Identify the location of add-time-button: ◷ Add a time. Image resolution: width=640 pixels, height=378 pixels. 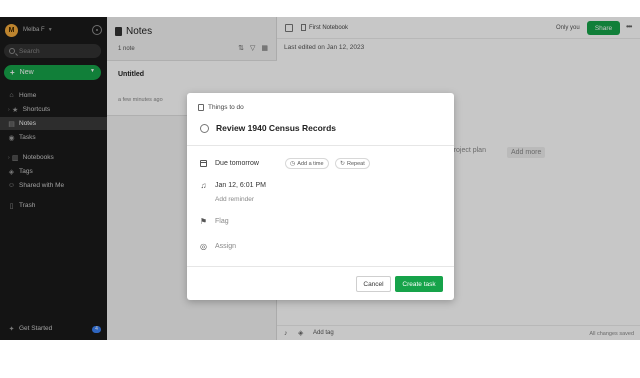
(307, 163).